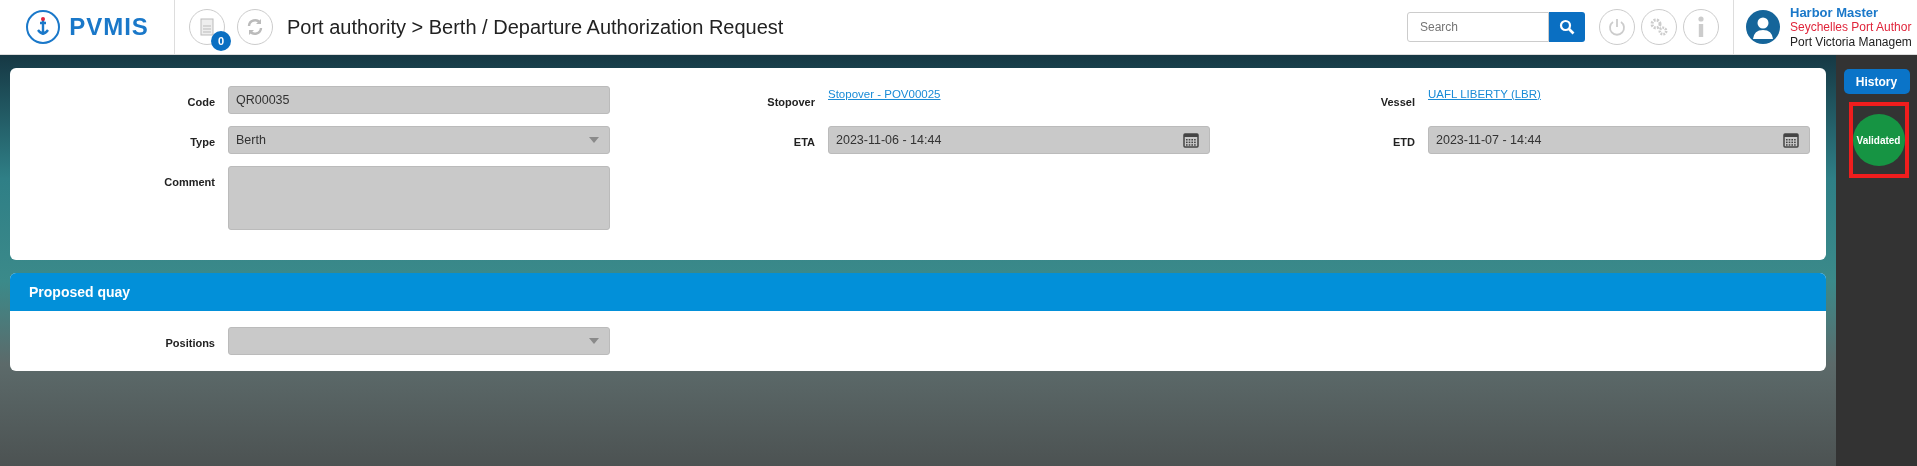 The image size is (1917, 466). What do you see at coordinates (1403, 141) in the screenshot?
I see `field-label: ETD` at bounding box center [1403, 141].